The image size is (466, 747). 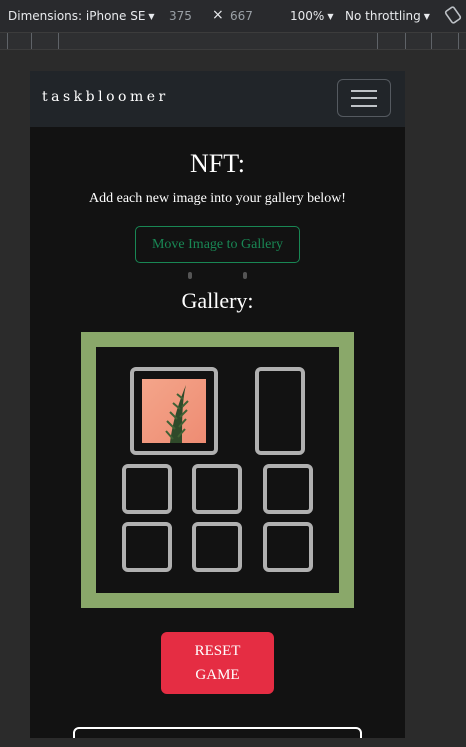 I want to click on brand-logo: taskbloomer, so click(x=105, y=97).